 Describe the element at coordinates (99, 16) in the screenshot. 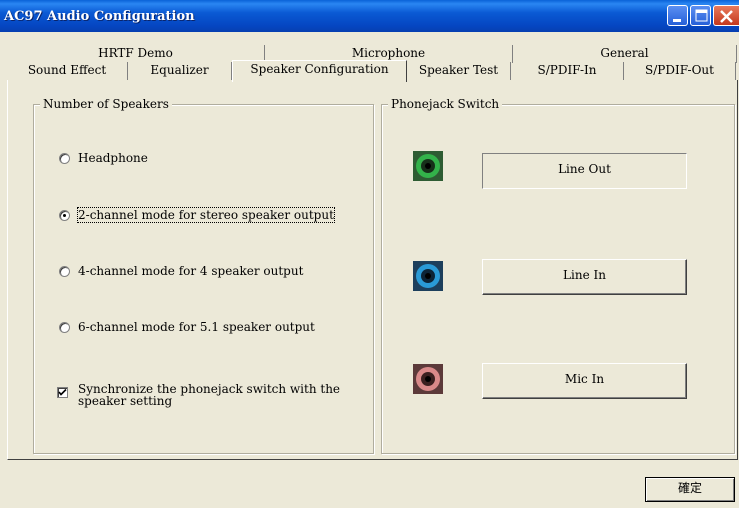

I see `window-title: AC97 Audio Configuration` at that location.